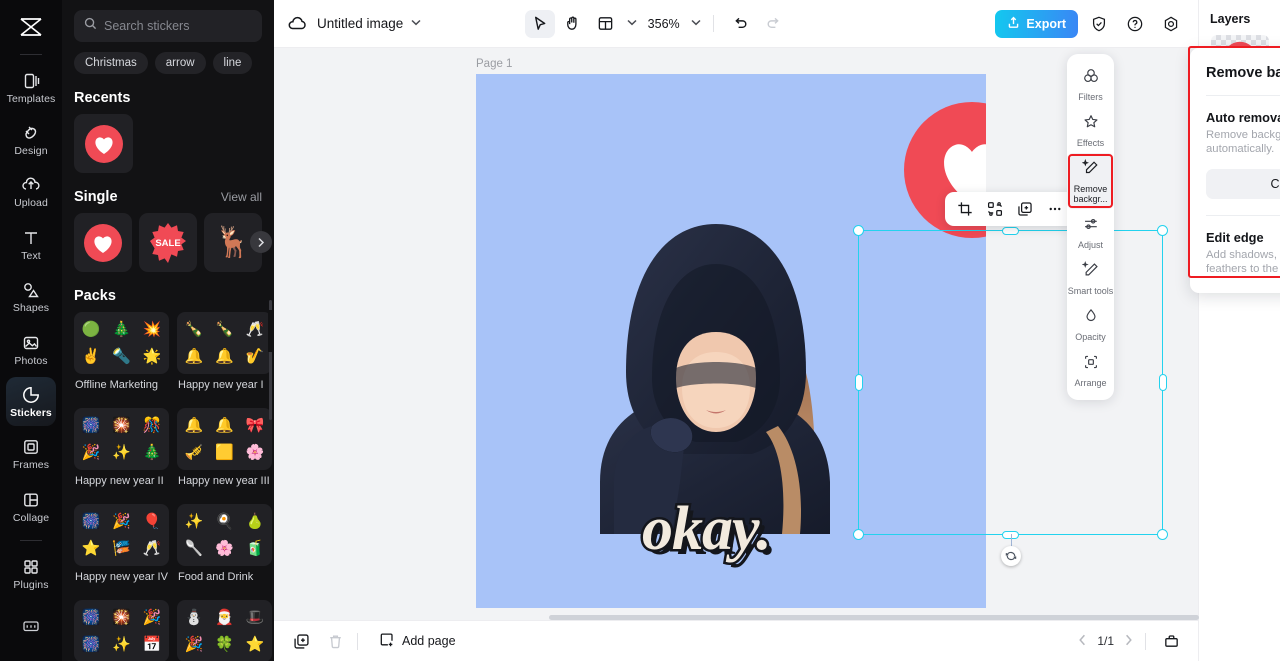 The image size is (1280, 661). Describe the element at coordinates (387, 641) in the screenshot. I see `add-page-icon` at that location.